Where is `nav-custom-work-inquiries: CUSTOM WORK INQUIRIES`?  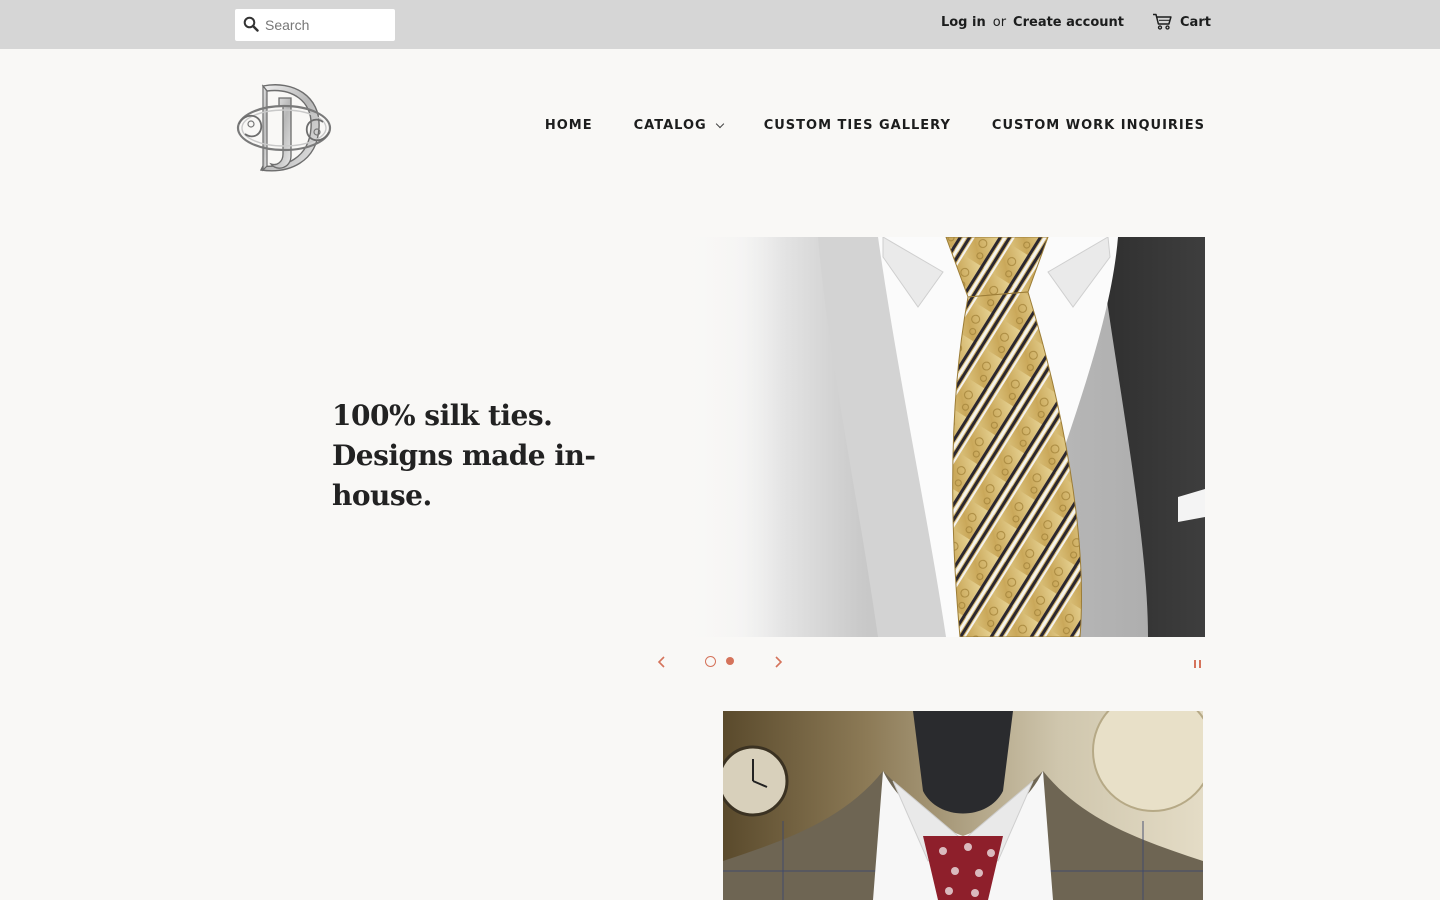 nav-custom-work-inquiries: CUSTOM WORK INQUIRIES is located at coordinates (1098, 125).